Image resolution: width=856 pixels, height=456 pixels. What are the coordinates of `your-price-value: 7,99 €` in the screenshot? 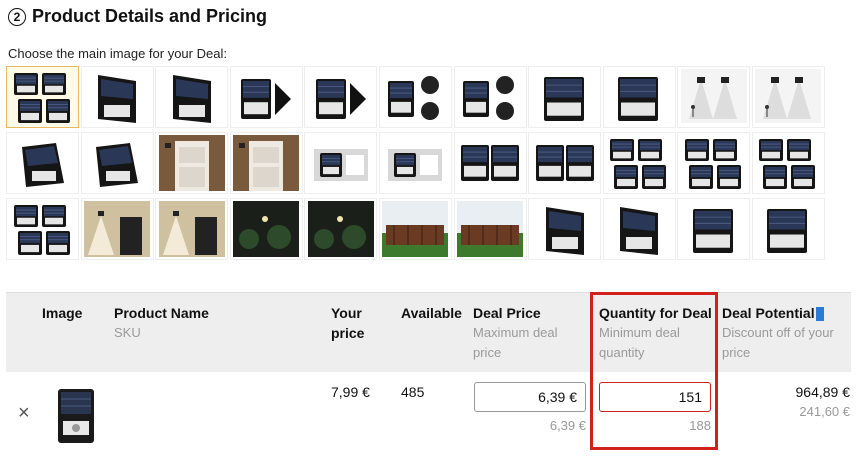 It's located at (350, 392).